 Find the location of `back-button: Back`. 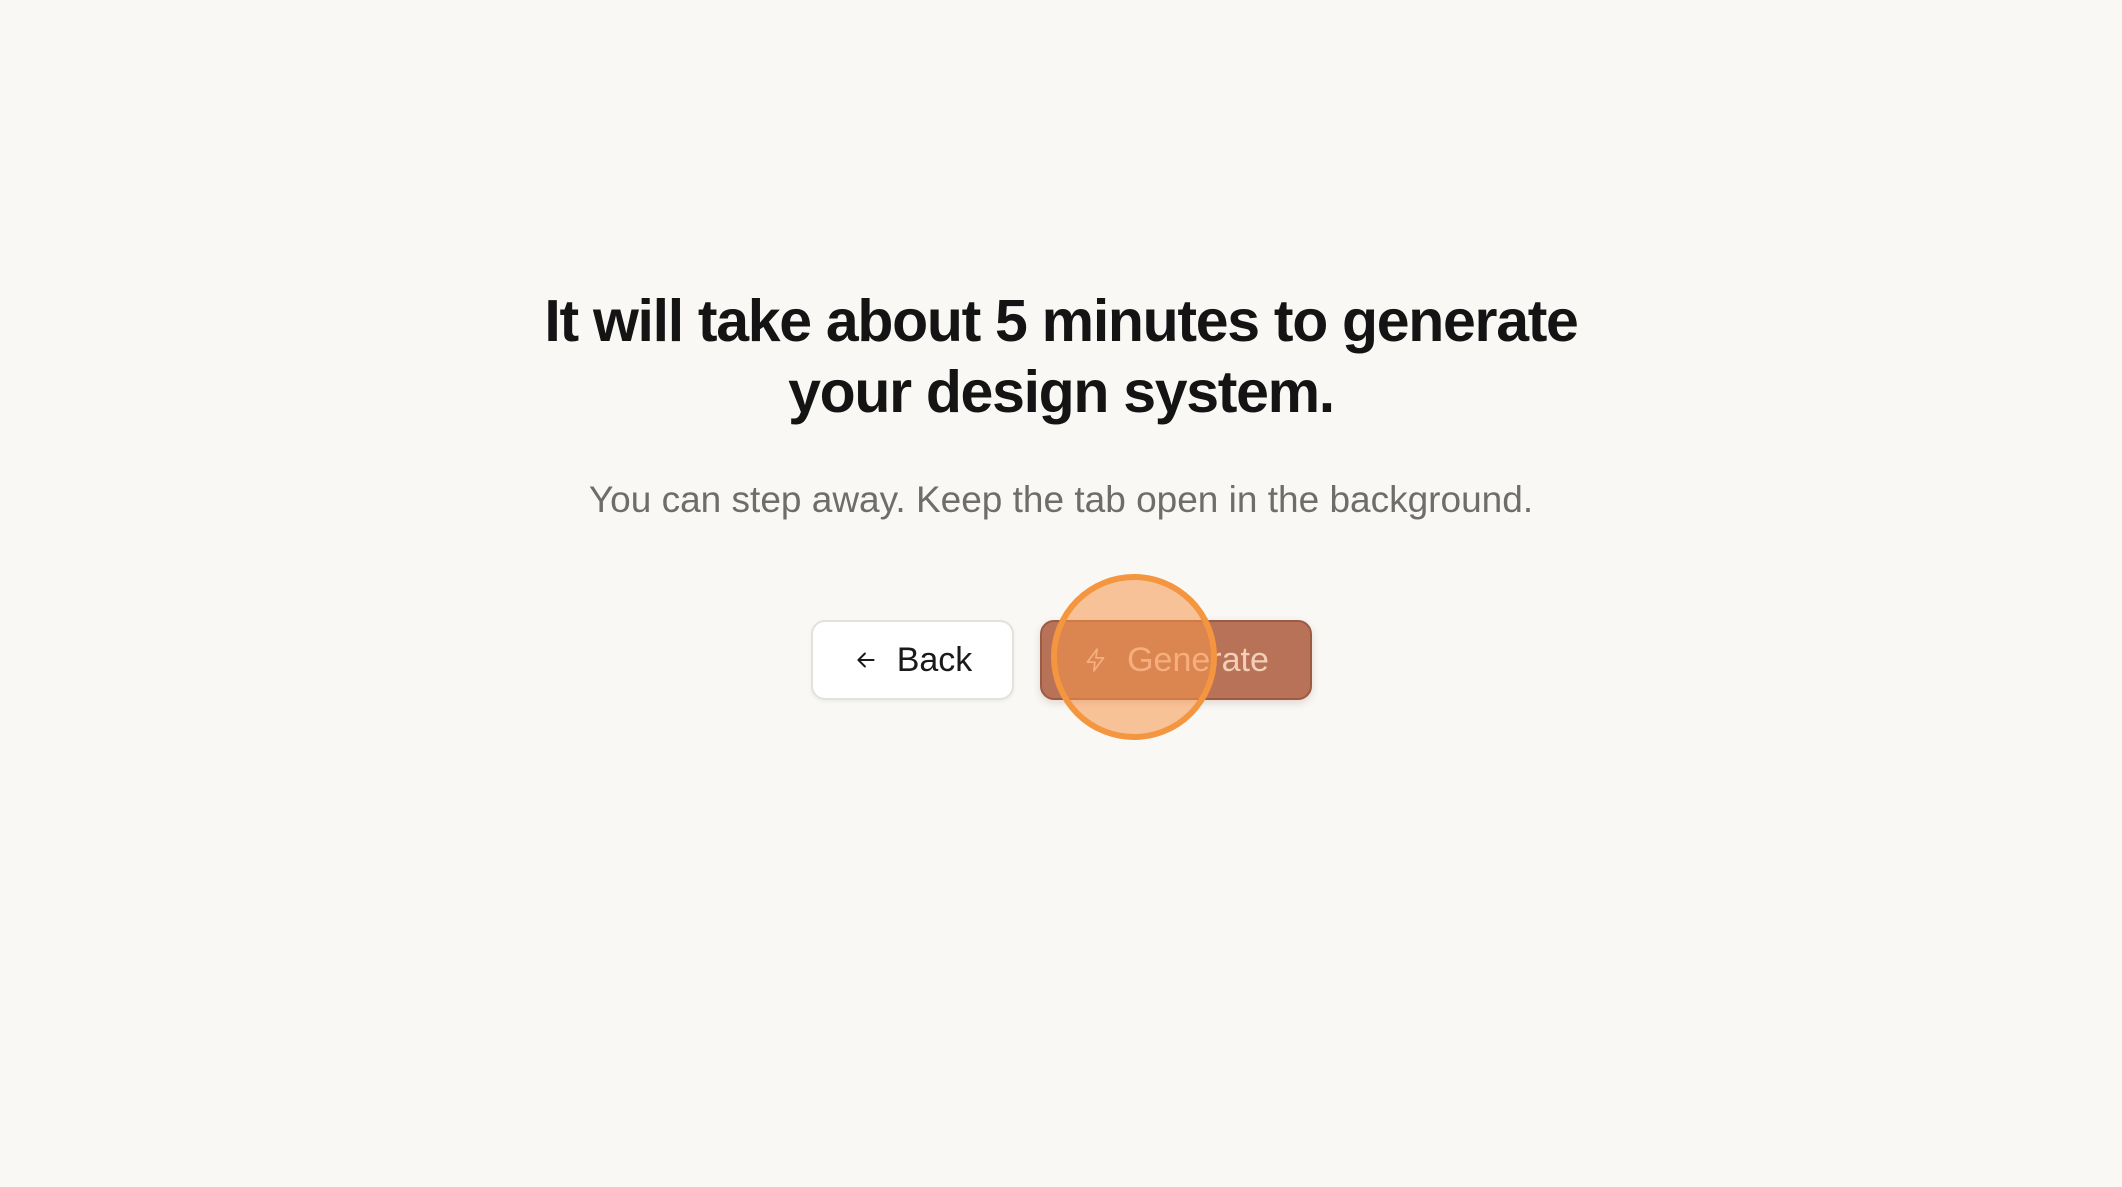

back-button: Back is located at coordinates (912, 660).